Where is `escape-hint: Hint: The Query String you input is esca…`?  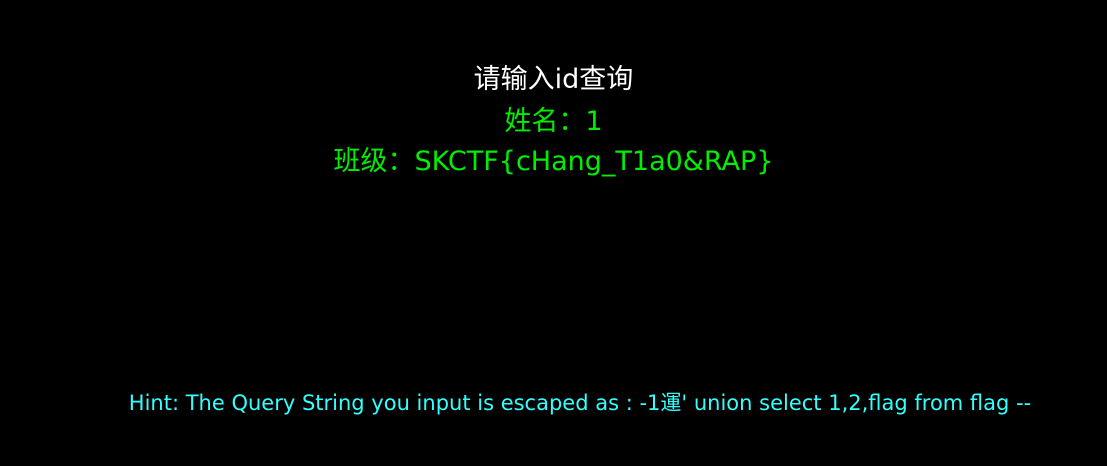 escape-hint: Hint: The Query String you input is esca… is located at coordinates (580, 403).